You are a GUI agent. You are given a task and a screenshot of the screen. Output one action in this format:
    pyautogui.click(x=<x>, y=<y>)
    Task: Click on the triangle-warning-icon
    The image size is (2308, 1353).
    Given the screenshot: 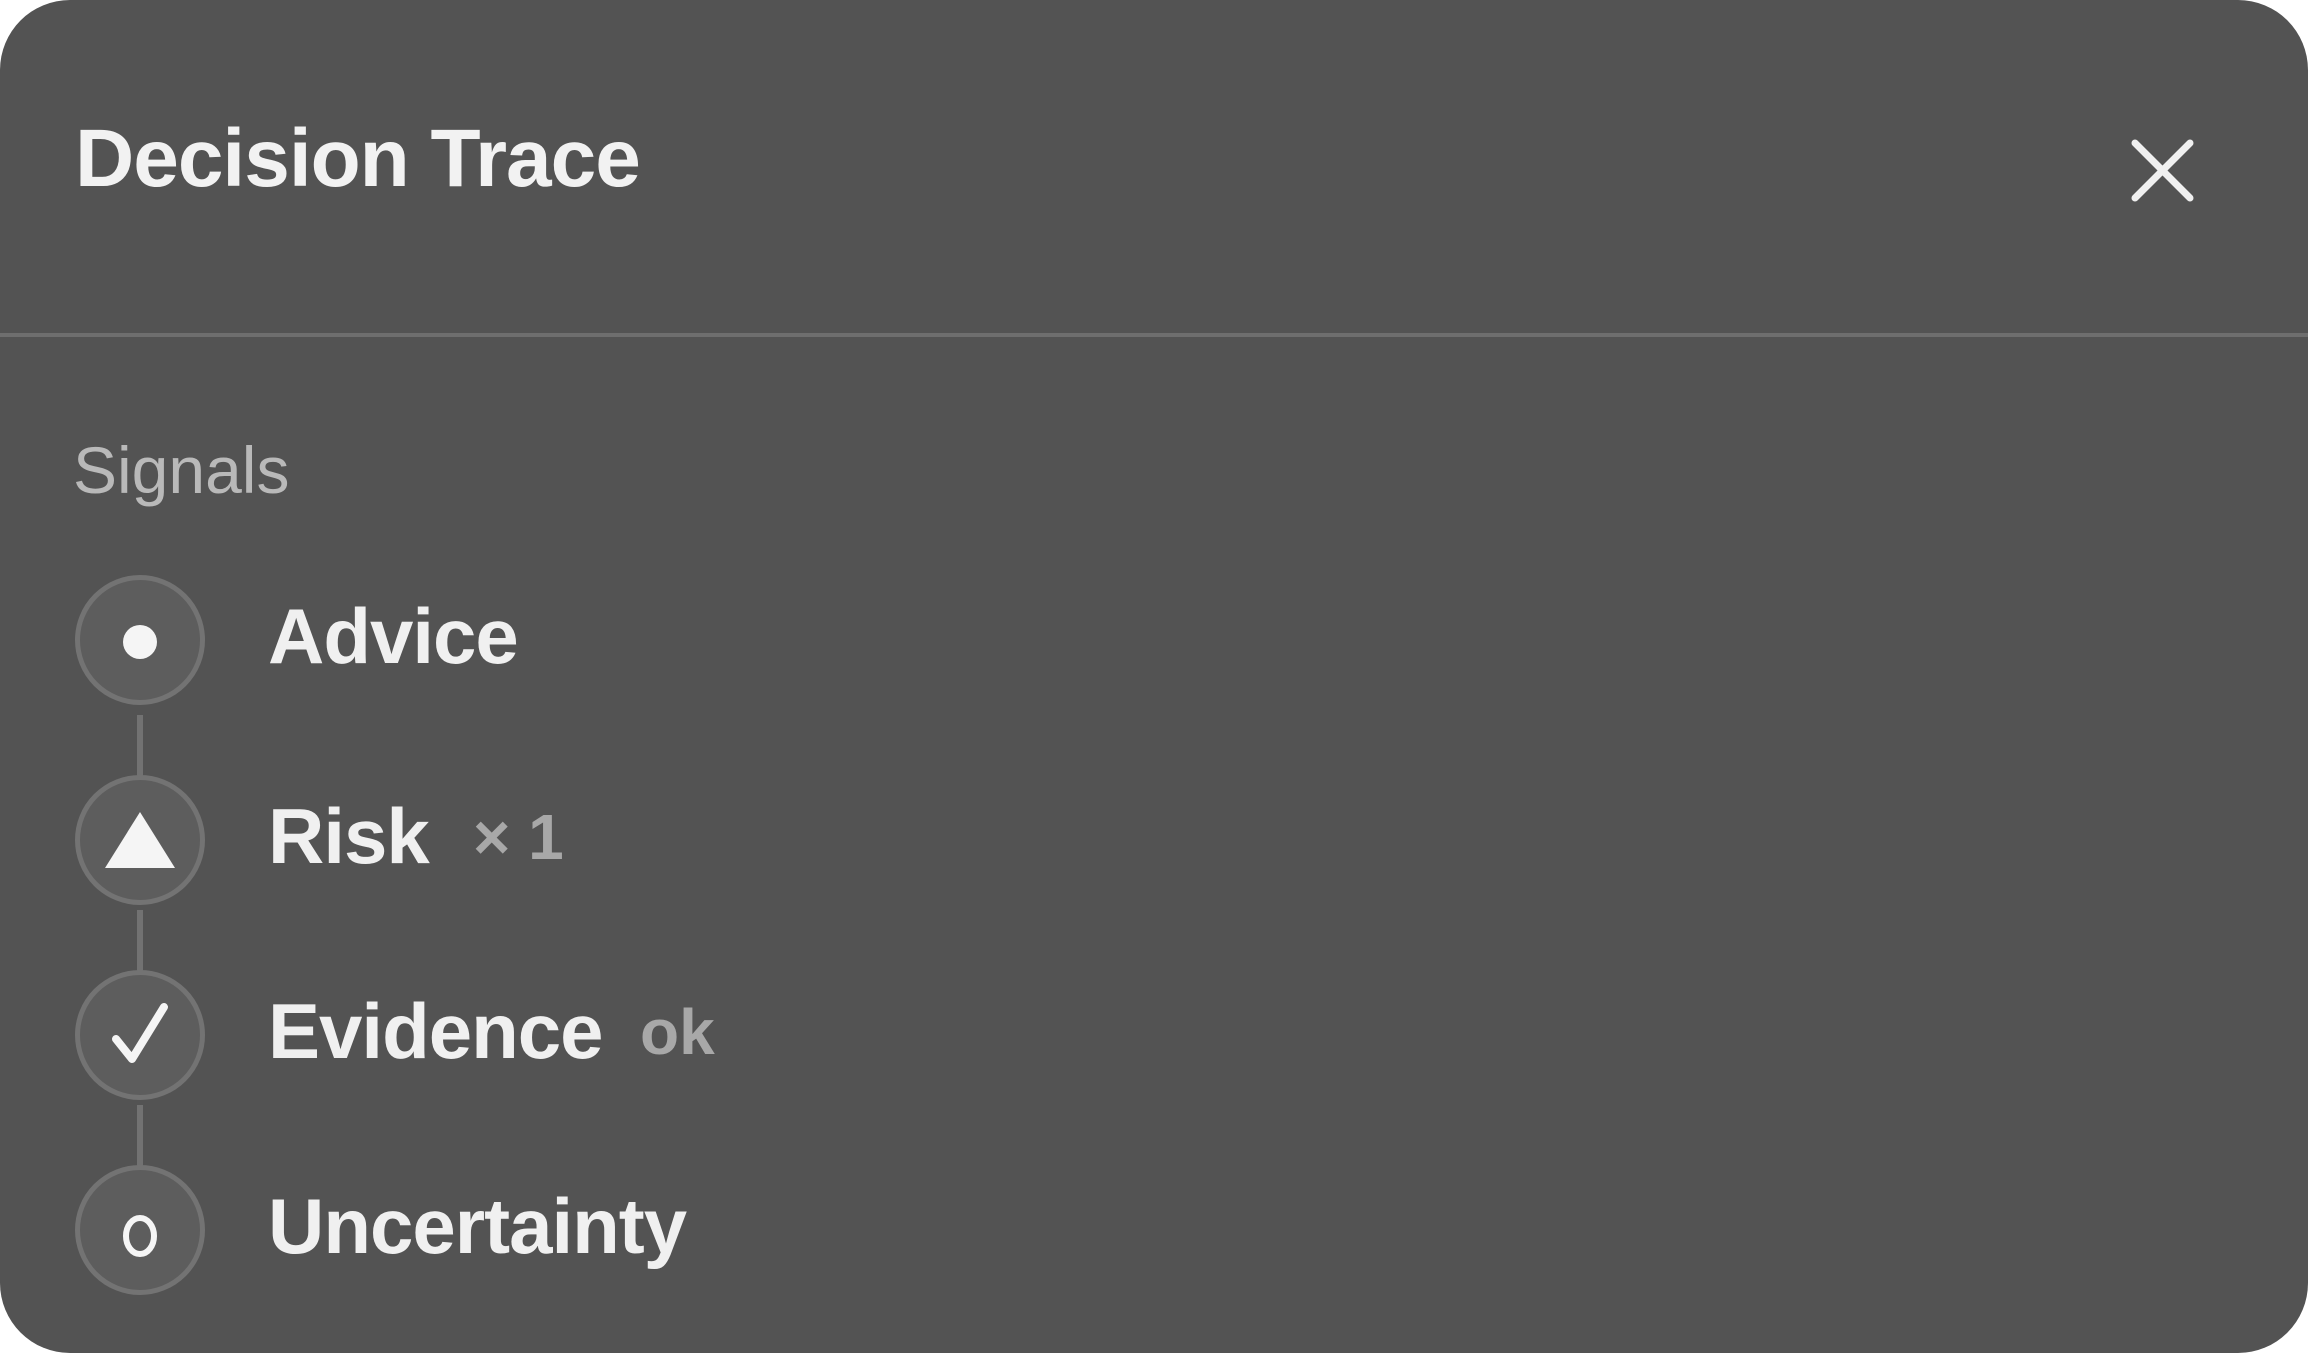 What is the action you would take?
    pyautogui.click(x=140, y=840)
    